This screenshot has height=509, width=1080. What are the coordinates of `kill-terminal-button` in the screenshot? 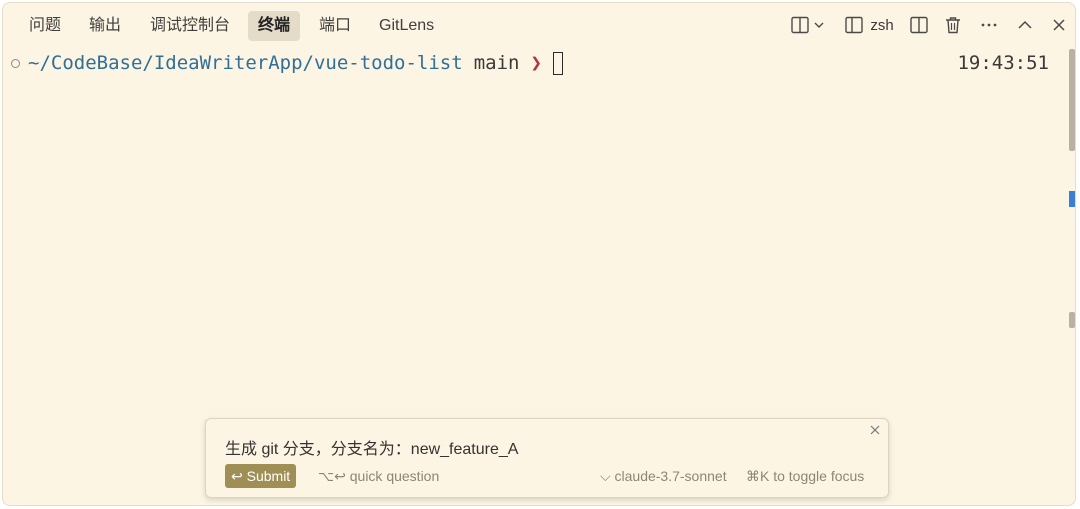 It's located at (953, 25).